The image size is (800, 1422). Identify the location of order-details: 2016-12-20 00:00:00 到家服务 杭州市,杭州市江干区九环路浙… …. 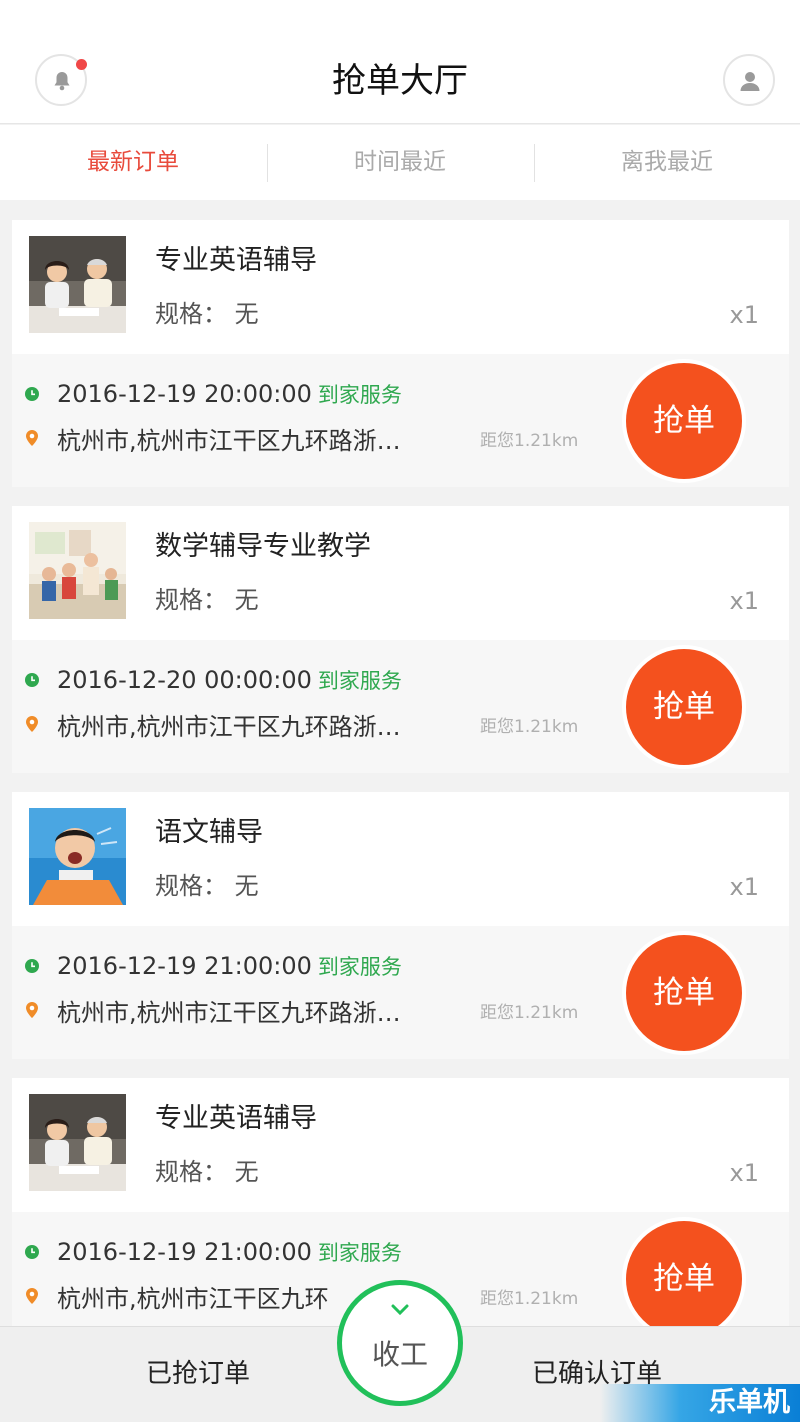
(400, 706).